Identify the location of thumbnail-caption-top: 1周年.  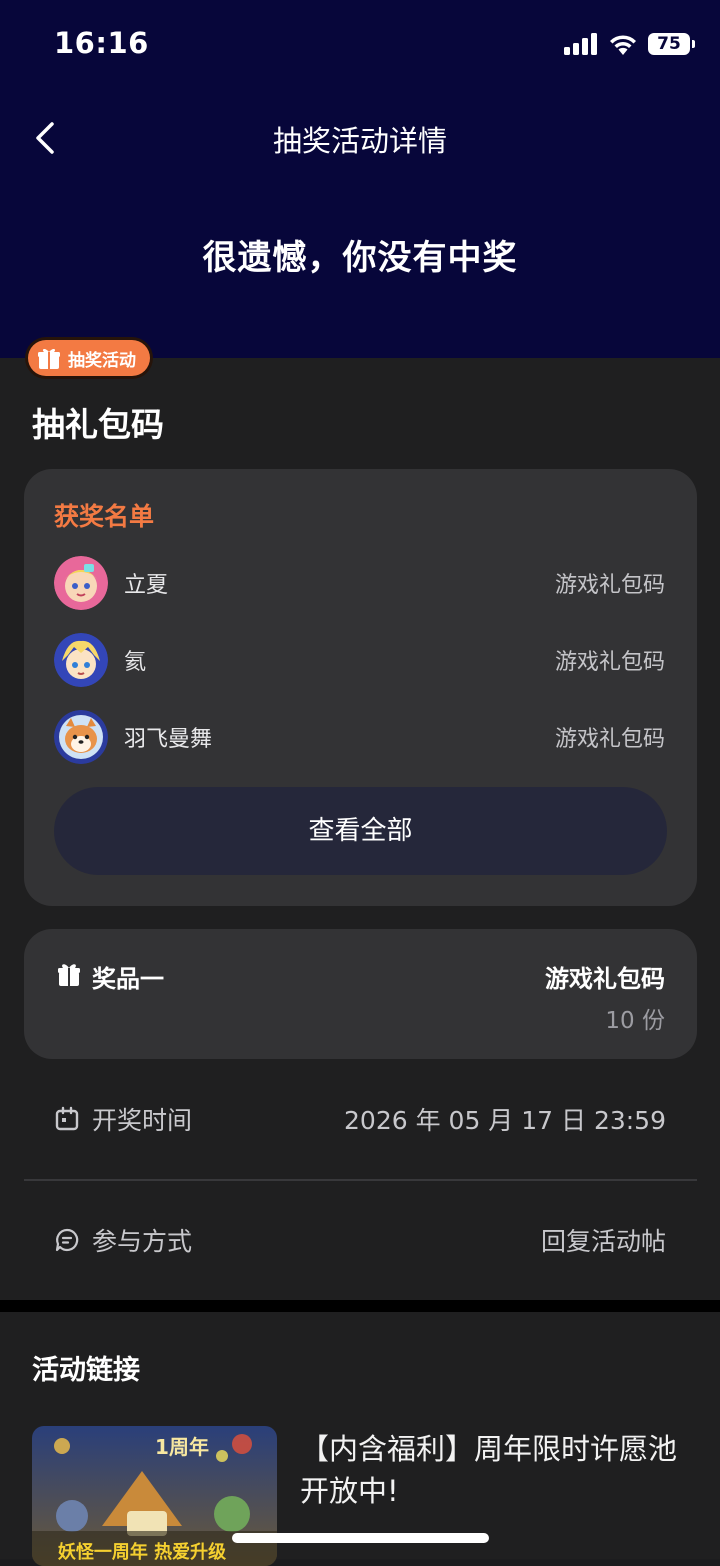
(182, 1447).